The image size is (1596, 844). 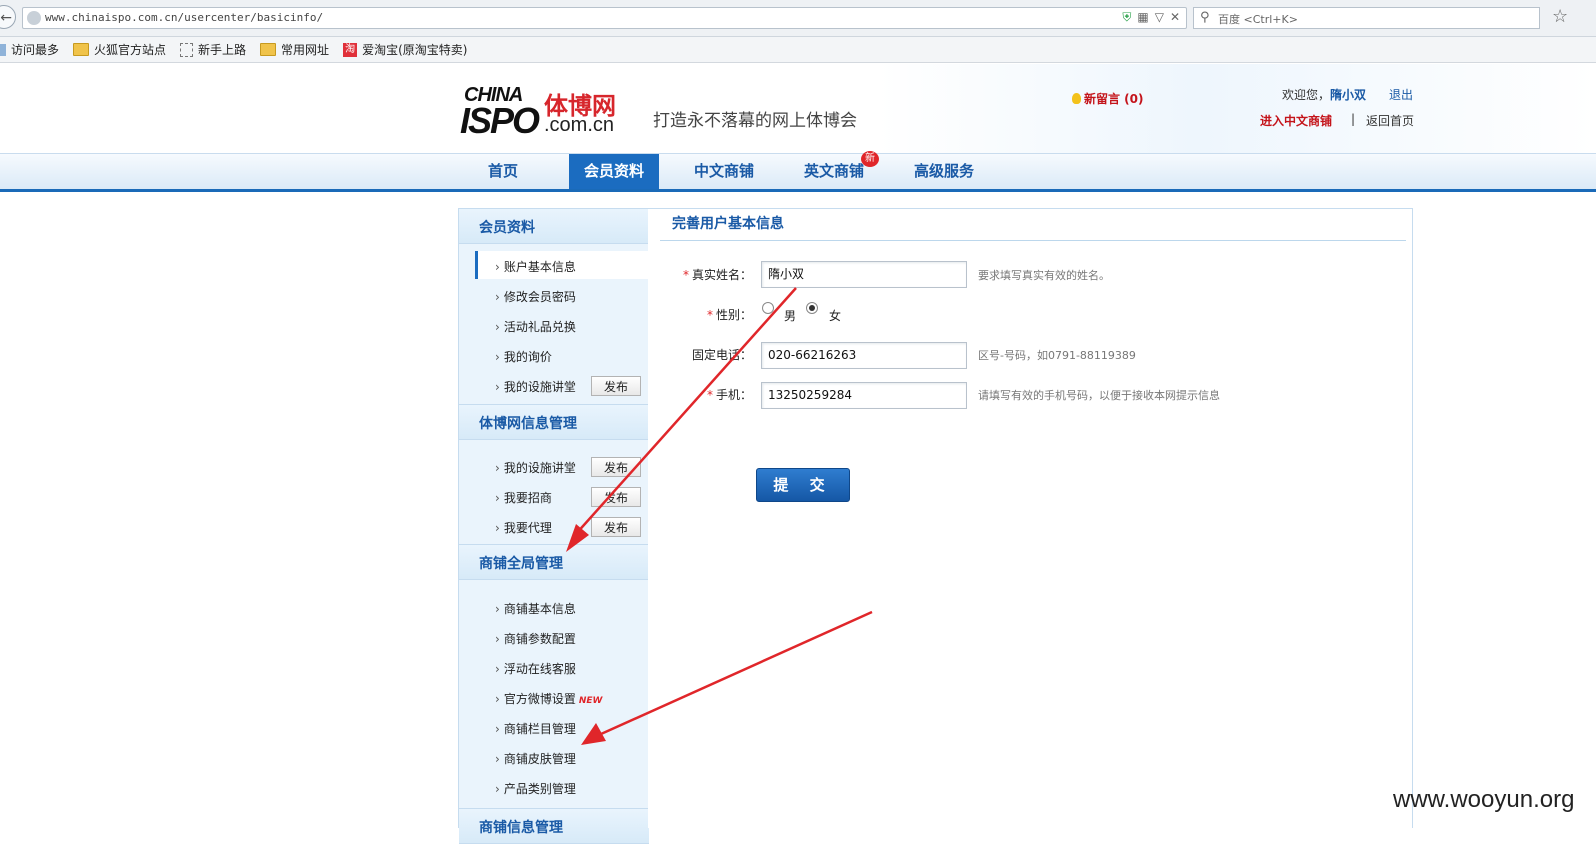 I want to click on sidebar-item-change-password: 修改会员密码, so click(x=535, y=296).